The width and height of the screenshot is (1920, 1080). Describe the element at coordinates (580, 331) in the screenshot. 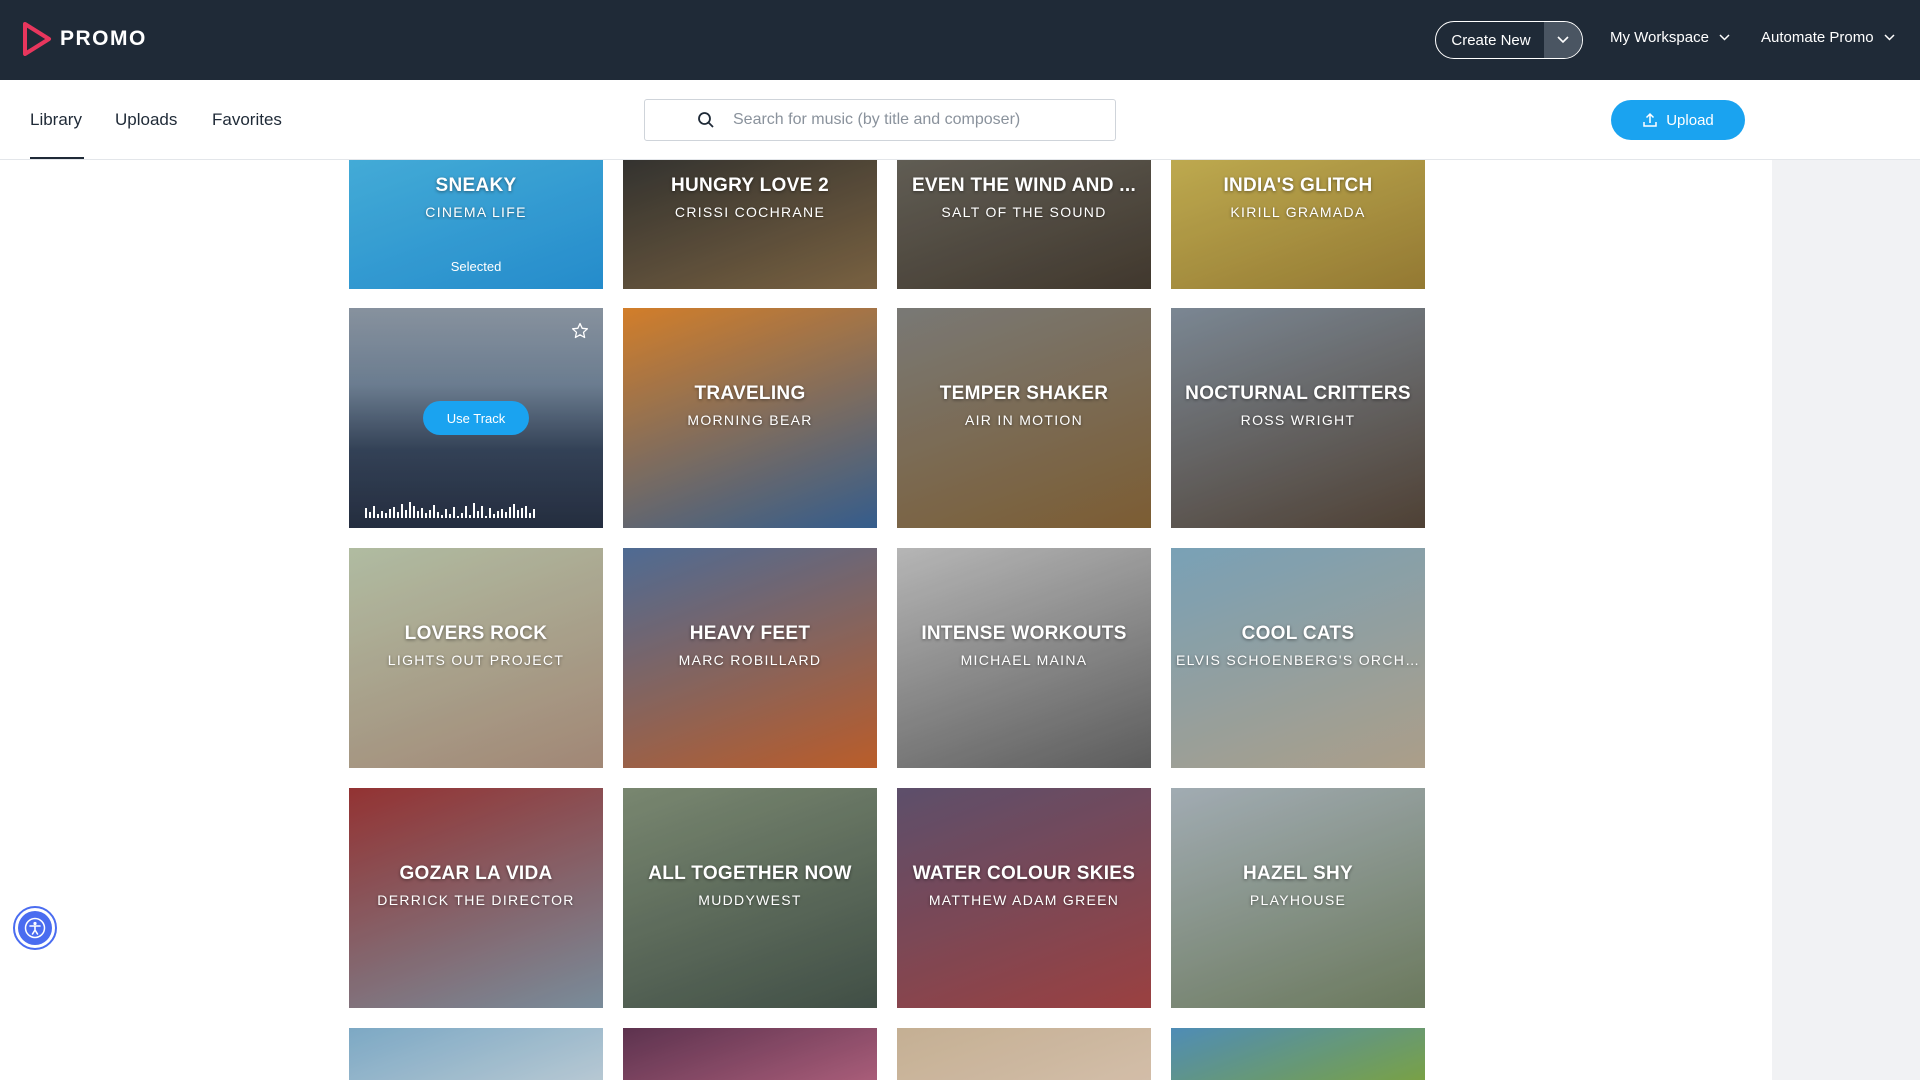

I see `favorite-star-icon` at that location.